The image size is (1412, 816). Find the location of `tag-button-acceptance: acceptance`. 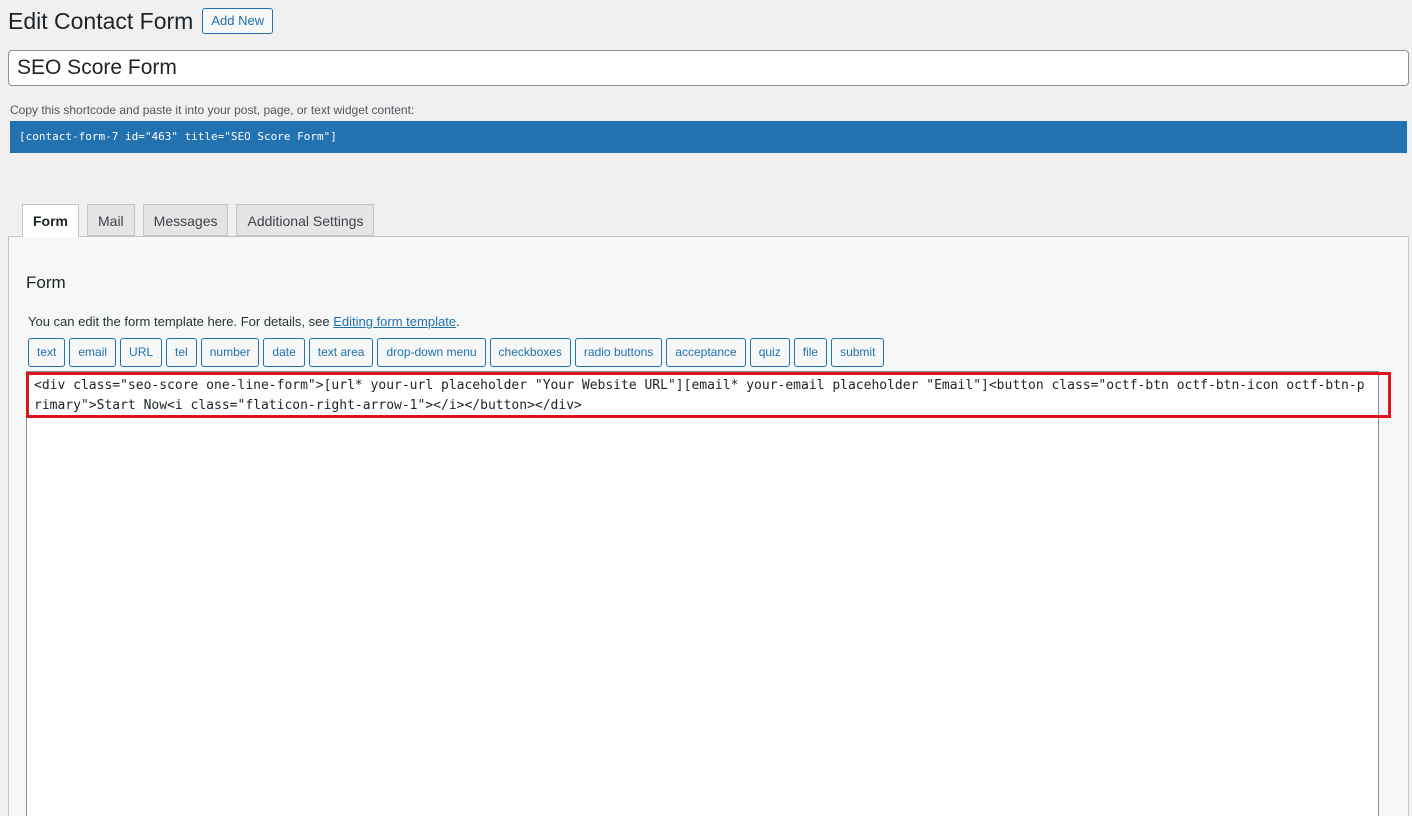

tag-button-acceptance: acceptance is located at coordinates (706, 352).